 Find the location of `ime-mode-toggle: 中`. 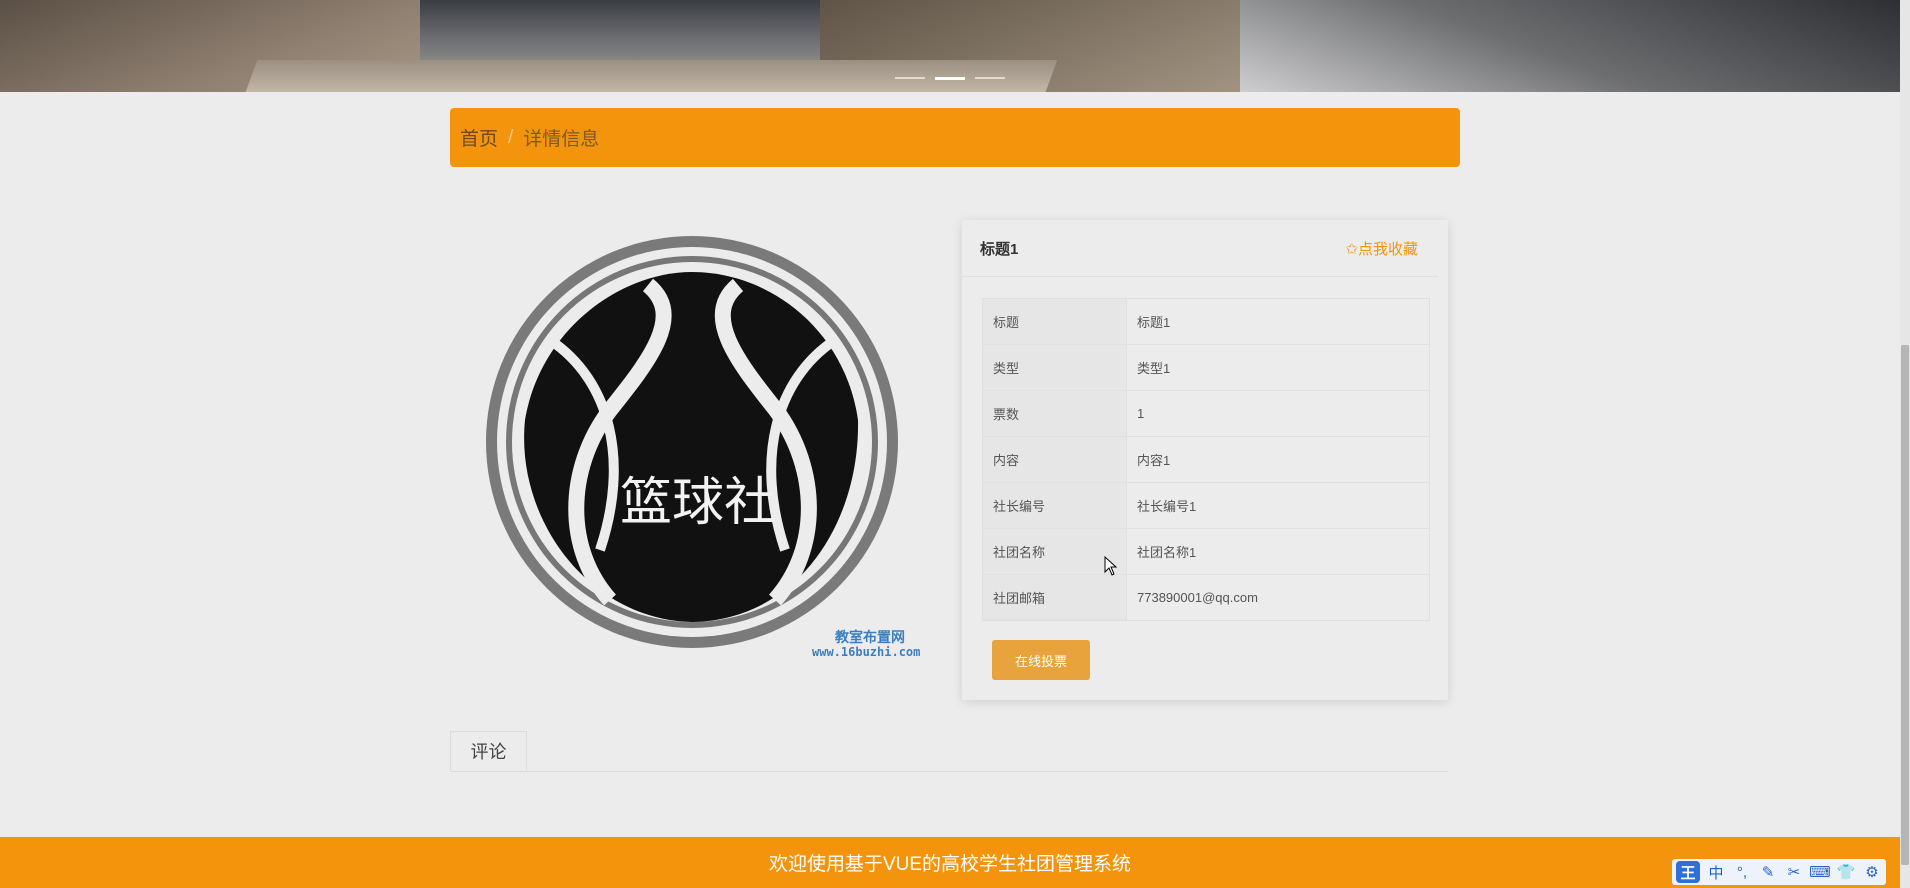

ime-mode-toggle: 中 is located at coordinates (1716, 872).